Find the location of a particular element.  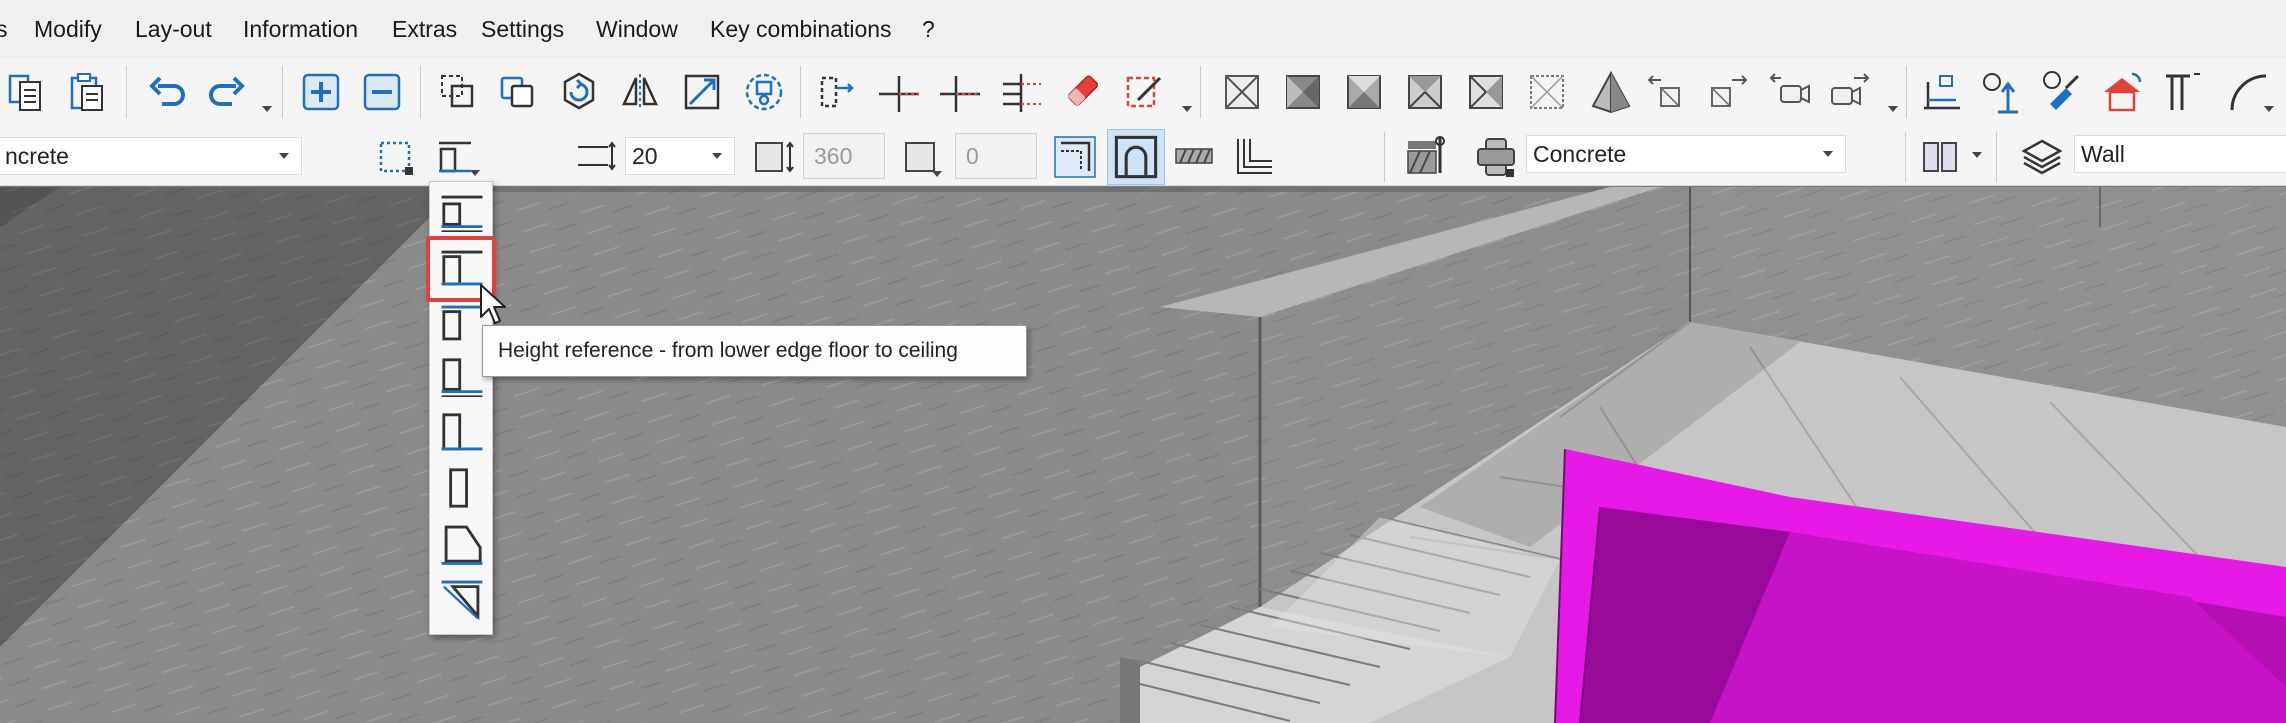

wall-opening-toggle is located at coordinates (1136, 157).